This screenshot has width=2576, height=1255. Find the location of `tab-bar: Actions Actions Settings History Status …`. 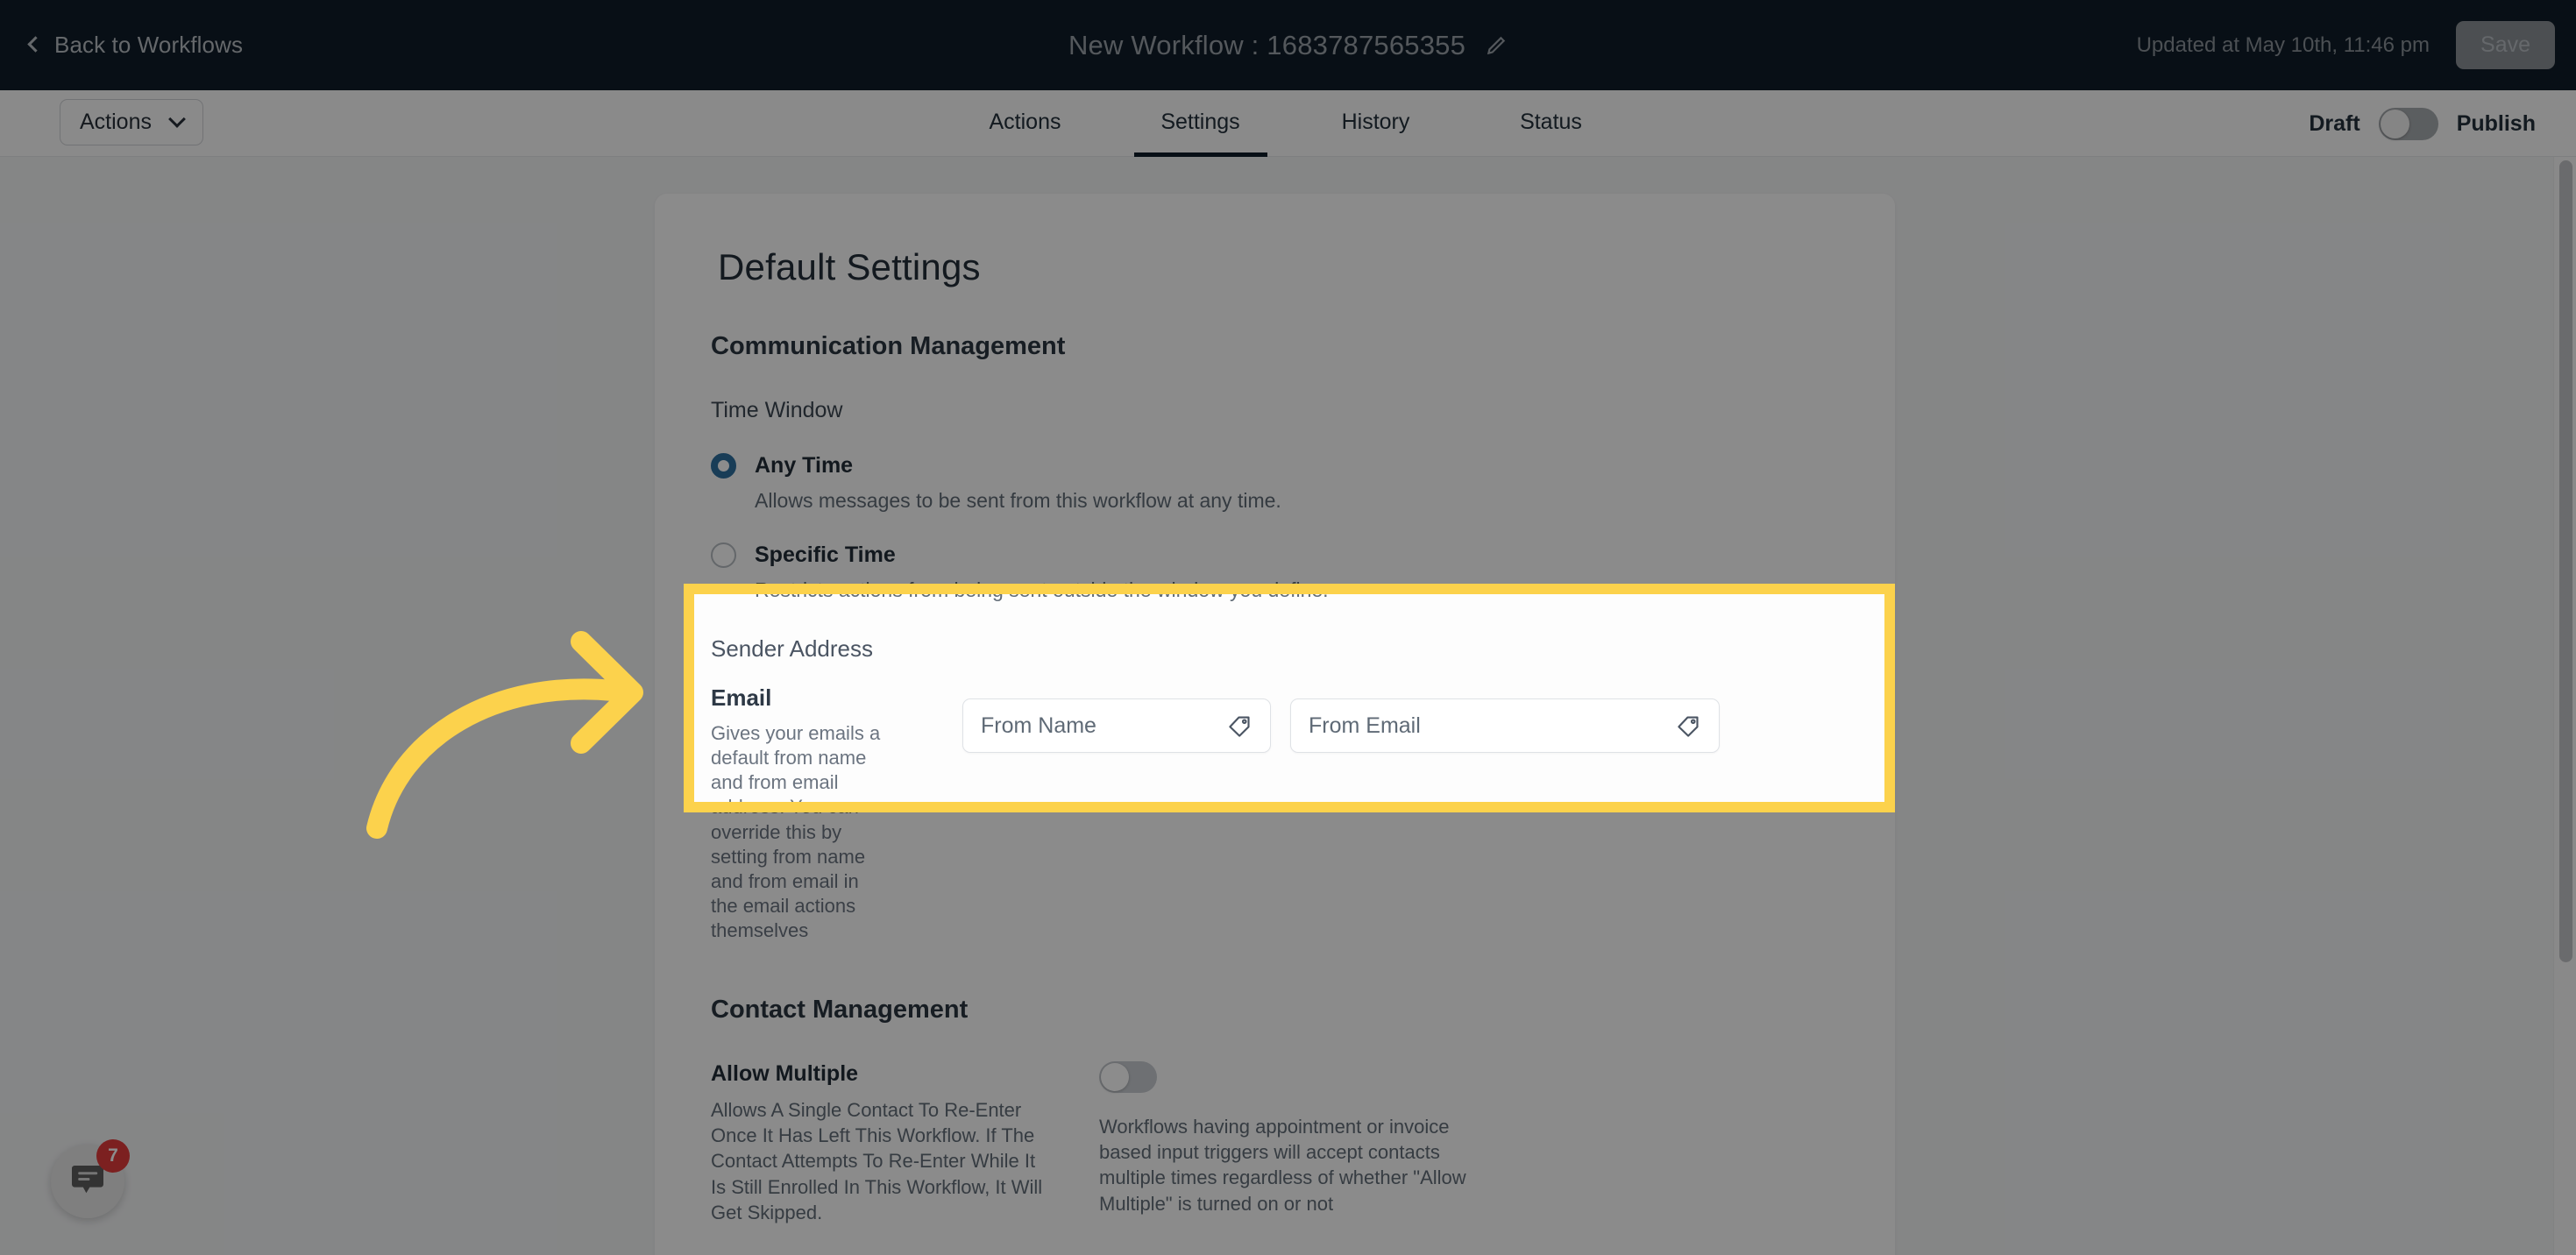

tab-bar: Actions Actions Settings History Status … is located at coordinates (1288, 123).